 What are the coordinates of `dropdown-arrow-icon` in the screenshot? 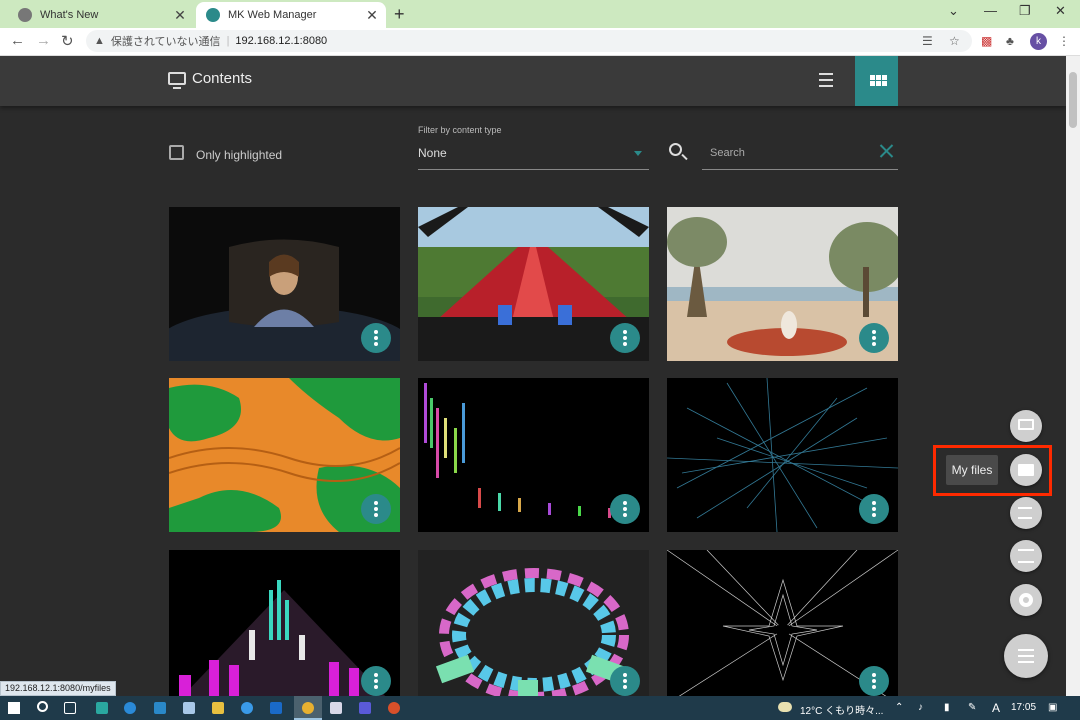 It's located at (638, 153).